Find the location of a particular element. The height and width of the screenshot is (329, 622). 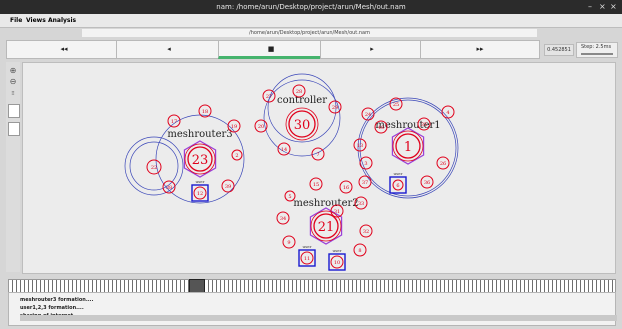

node-label: 28 is located at coordinates (299, 92).